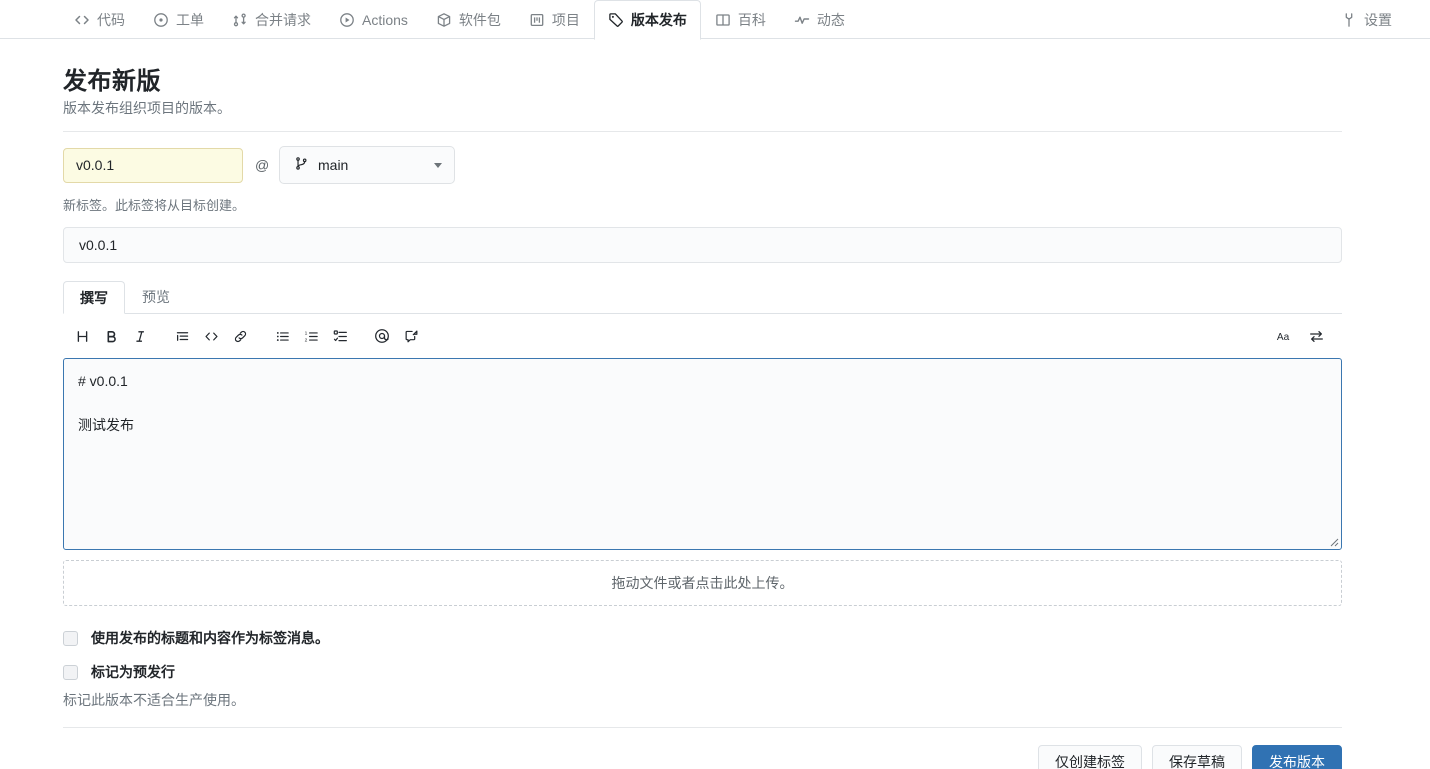 The height and width of the screenshot is (769, 1430). I want to click on release-options: 使用发布的标题和内容作为标签消息。 标记为预发行 标记此版本不适合生产使用。, so click(716, 669).